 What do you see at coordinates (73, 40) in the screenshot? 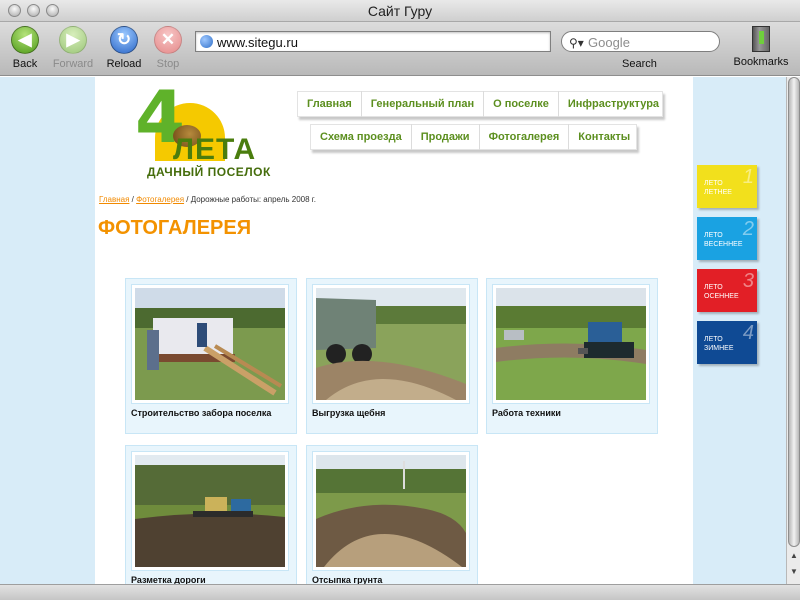
I see `forward-arrow-icon: ▶` at bounding box center [73, 40].